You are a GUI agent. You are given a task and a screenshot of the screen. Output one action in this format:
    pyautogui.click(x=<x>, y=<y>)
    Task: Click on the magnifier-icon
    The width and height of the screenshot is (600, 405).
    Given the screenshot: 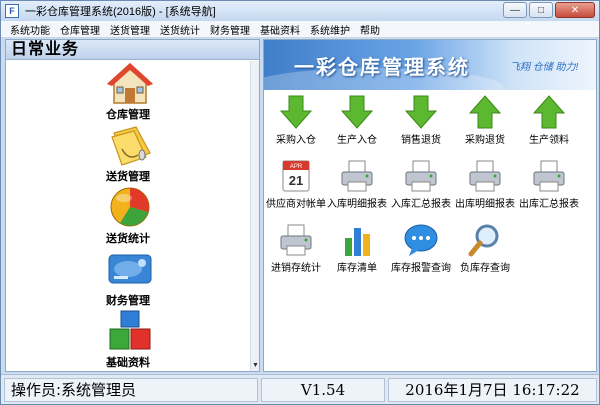 What is the action you would take?
    pyautogui.click(x=483, y=240)
    